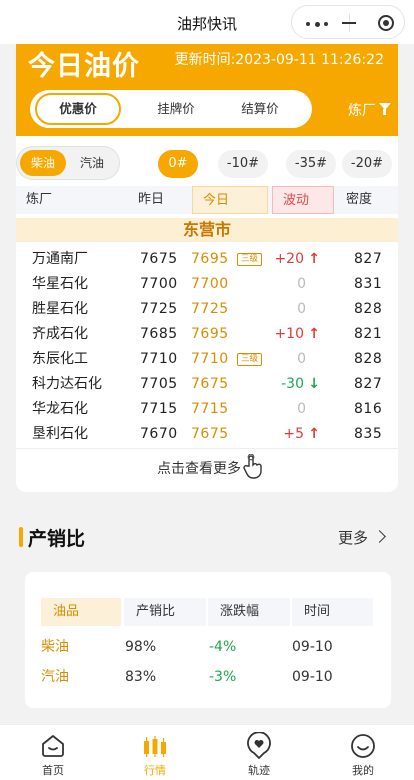  I want to click on tab-track: 轨迹, so click(259, 752).